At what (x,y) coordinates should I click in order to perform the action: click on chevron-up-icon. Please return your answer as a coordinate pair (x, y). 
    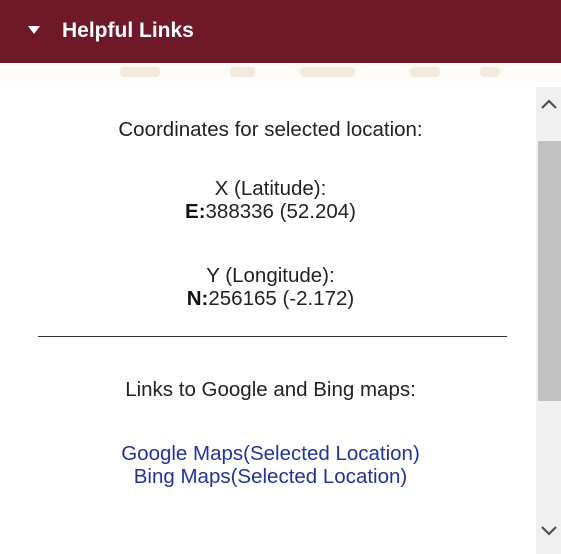
    Looking at the image, I should click on (548, 104).